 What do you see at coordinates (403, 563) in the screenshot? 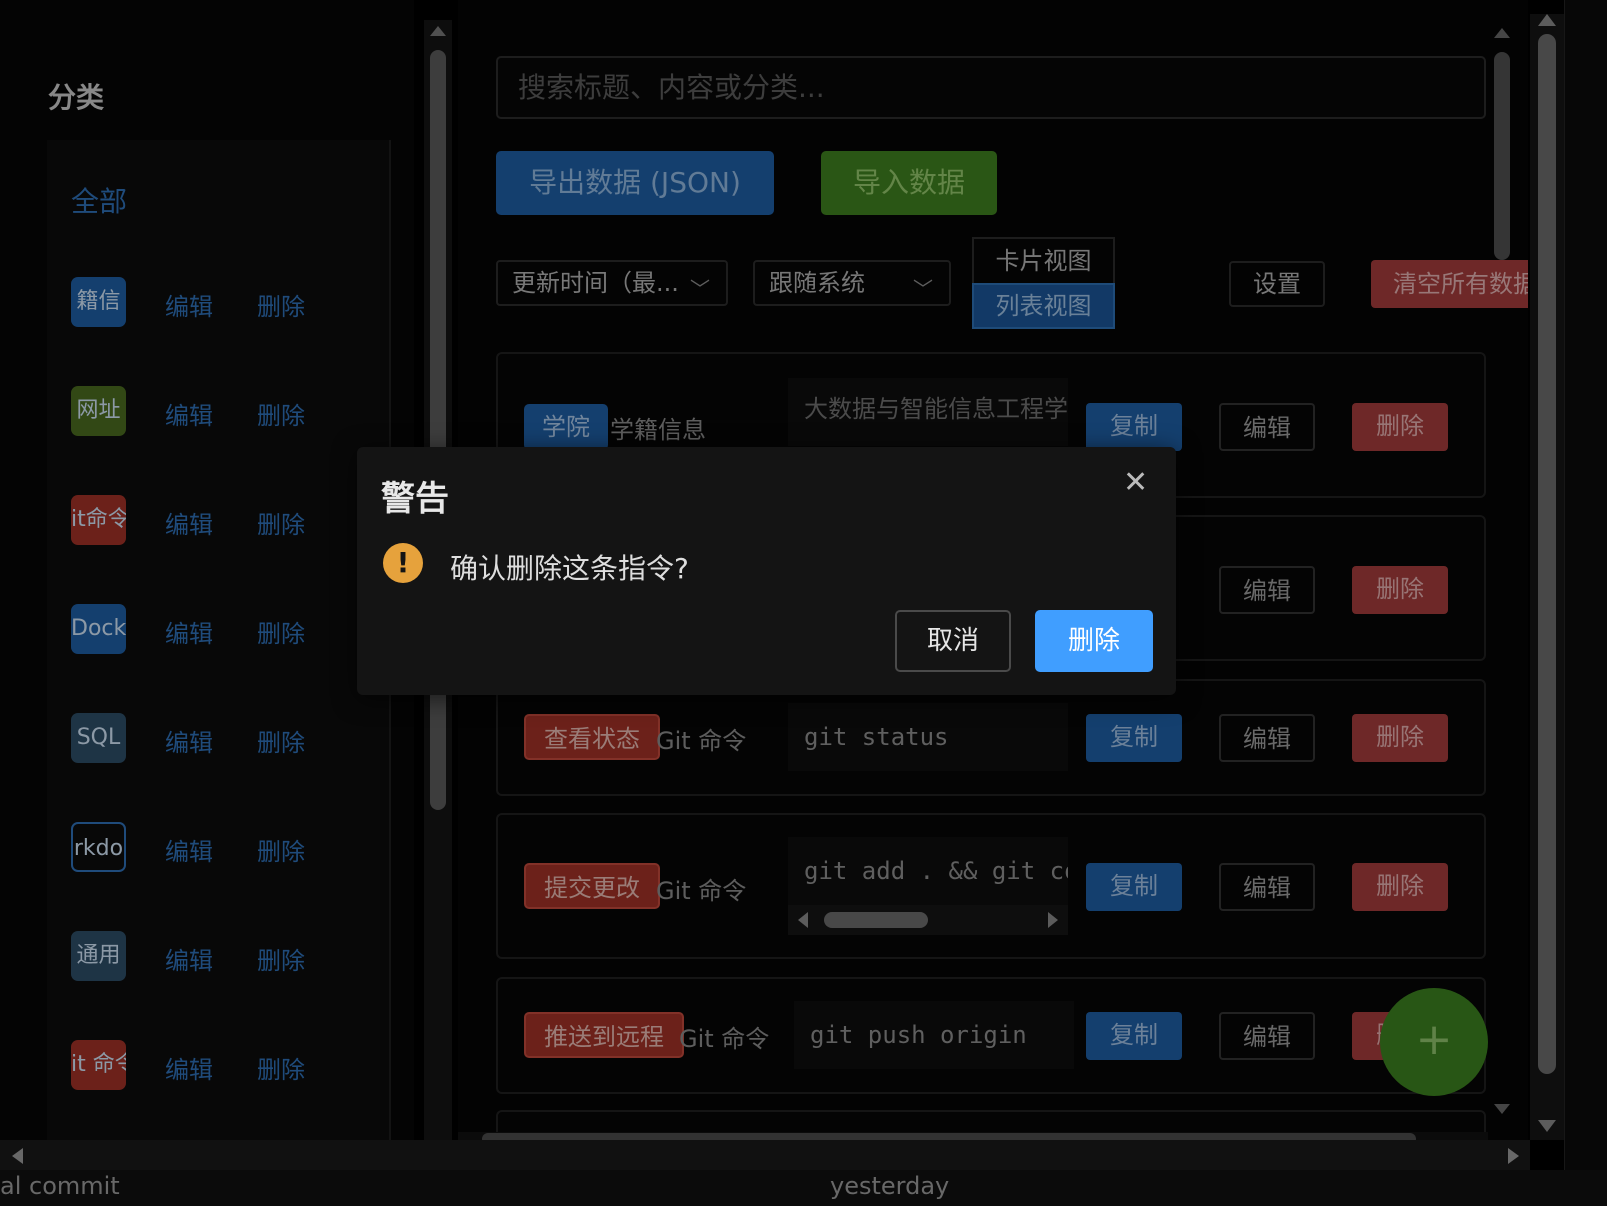
I see `warning-icon: !` at bounding box center [403, 563].